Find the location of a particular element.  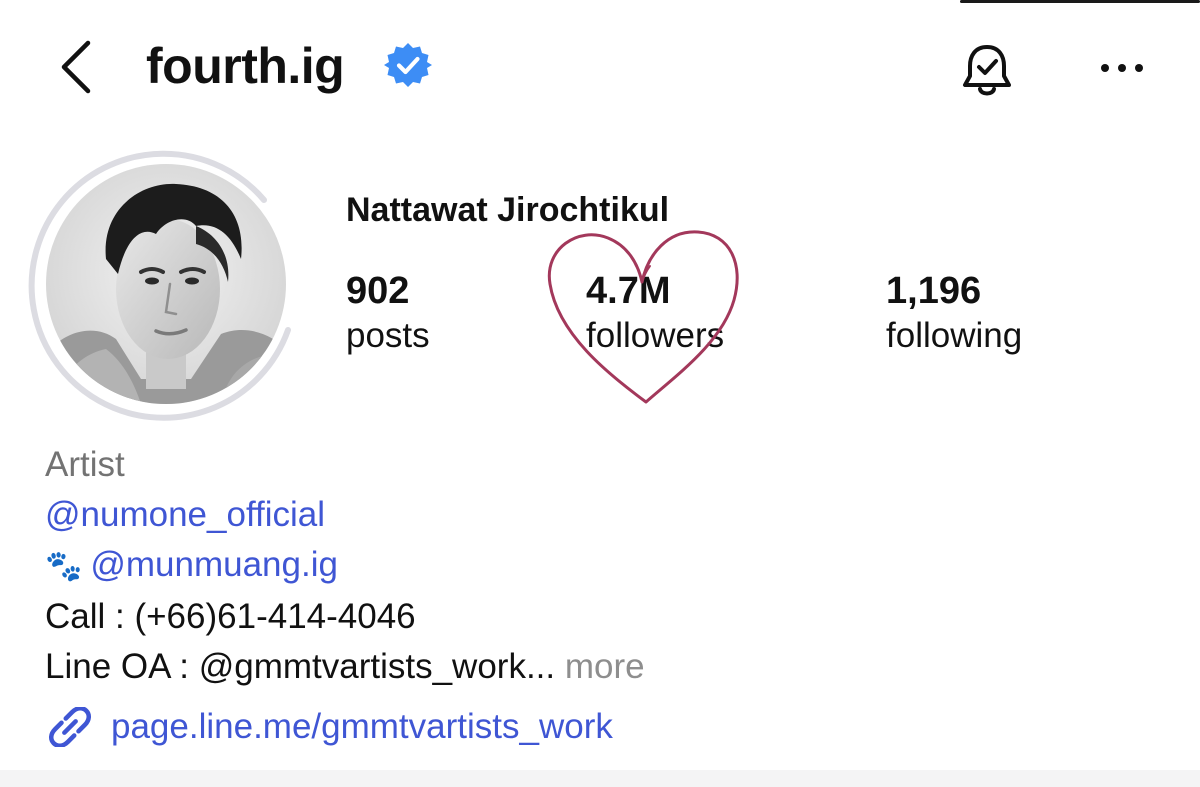

paw-prints-icon: 🐾 is located at coordinates (64, 566).